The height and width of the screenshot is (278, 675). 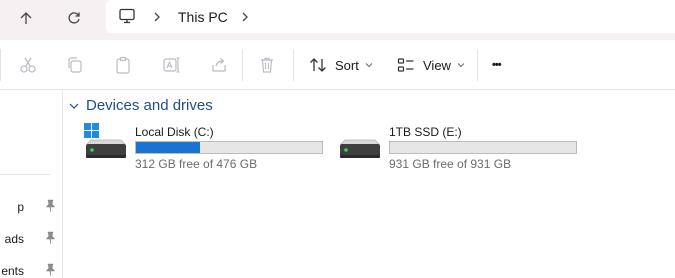 I want to click on drive-tile: 1TB SSD (E:) 931 GB free of 931 GB, so click(x=462, y=148).